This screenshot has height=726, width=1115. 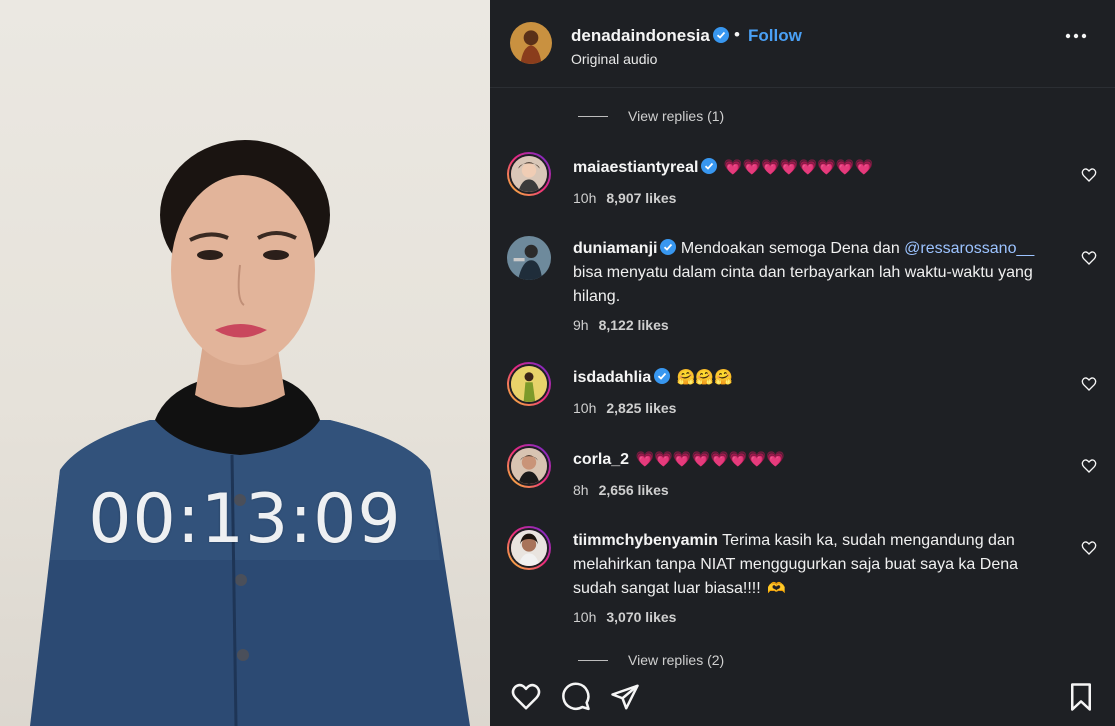 I want to click on comment-emoji: 🫶, so click(x=776, y=588).